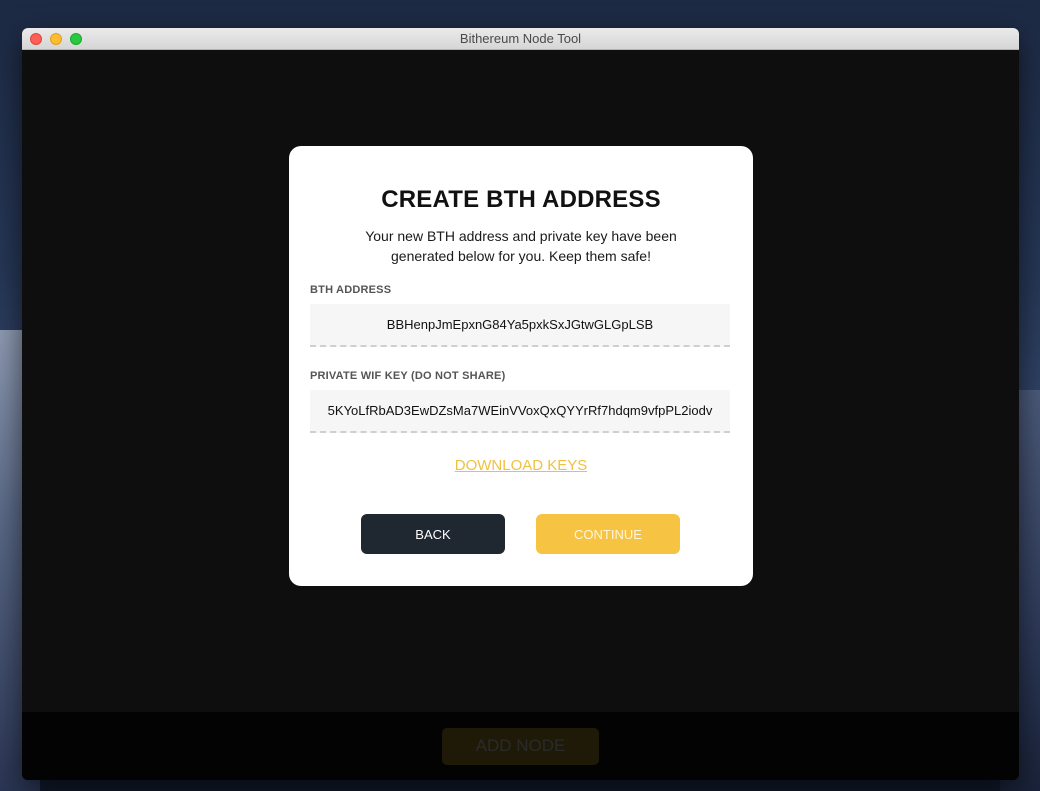  I want to click on footer-bar: ADD NODE, so click(520, 746).